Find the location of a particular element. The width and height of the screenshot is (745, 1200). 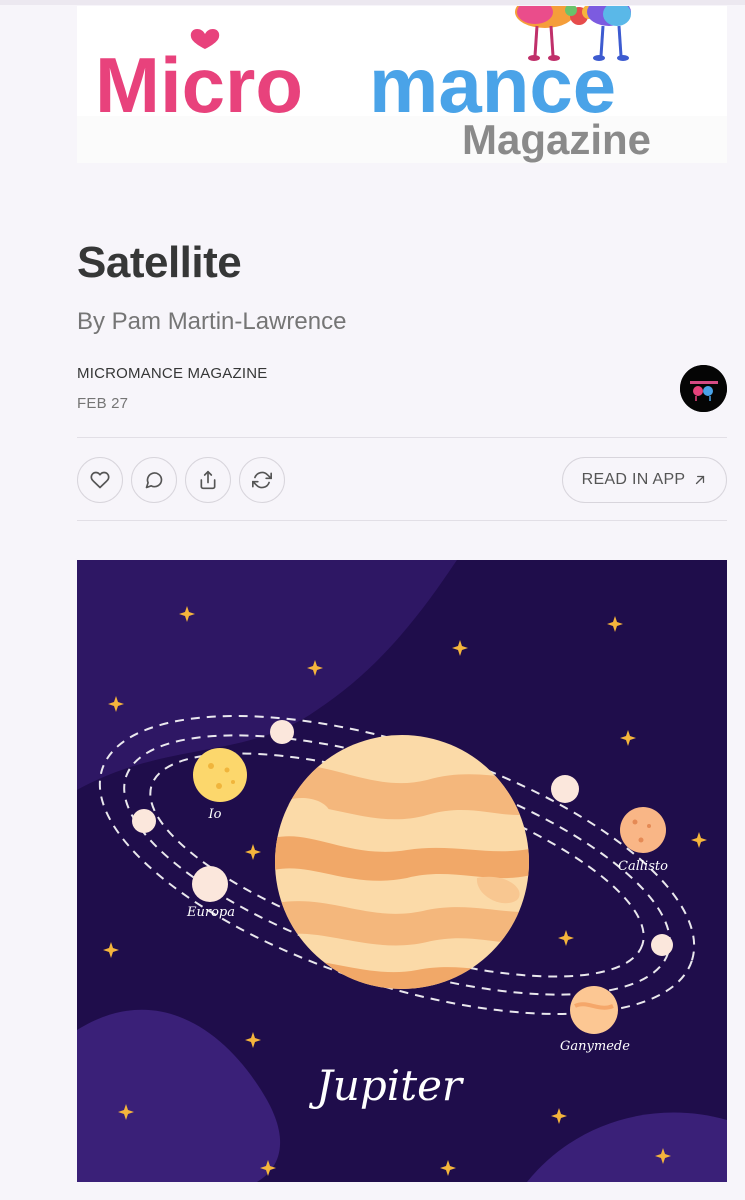

top-strip is located at coordinates (372, 2).